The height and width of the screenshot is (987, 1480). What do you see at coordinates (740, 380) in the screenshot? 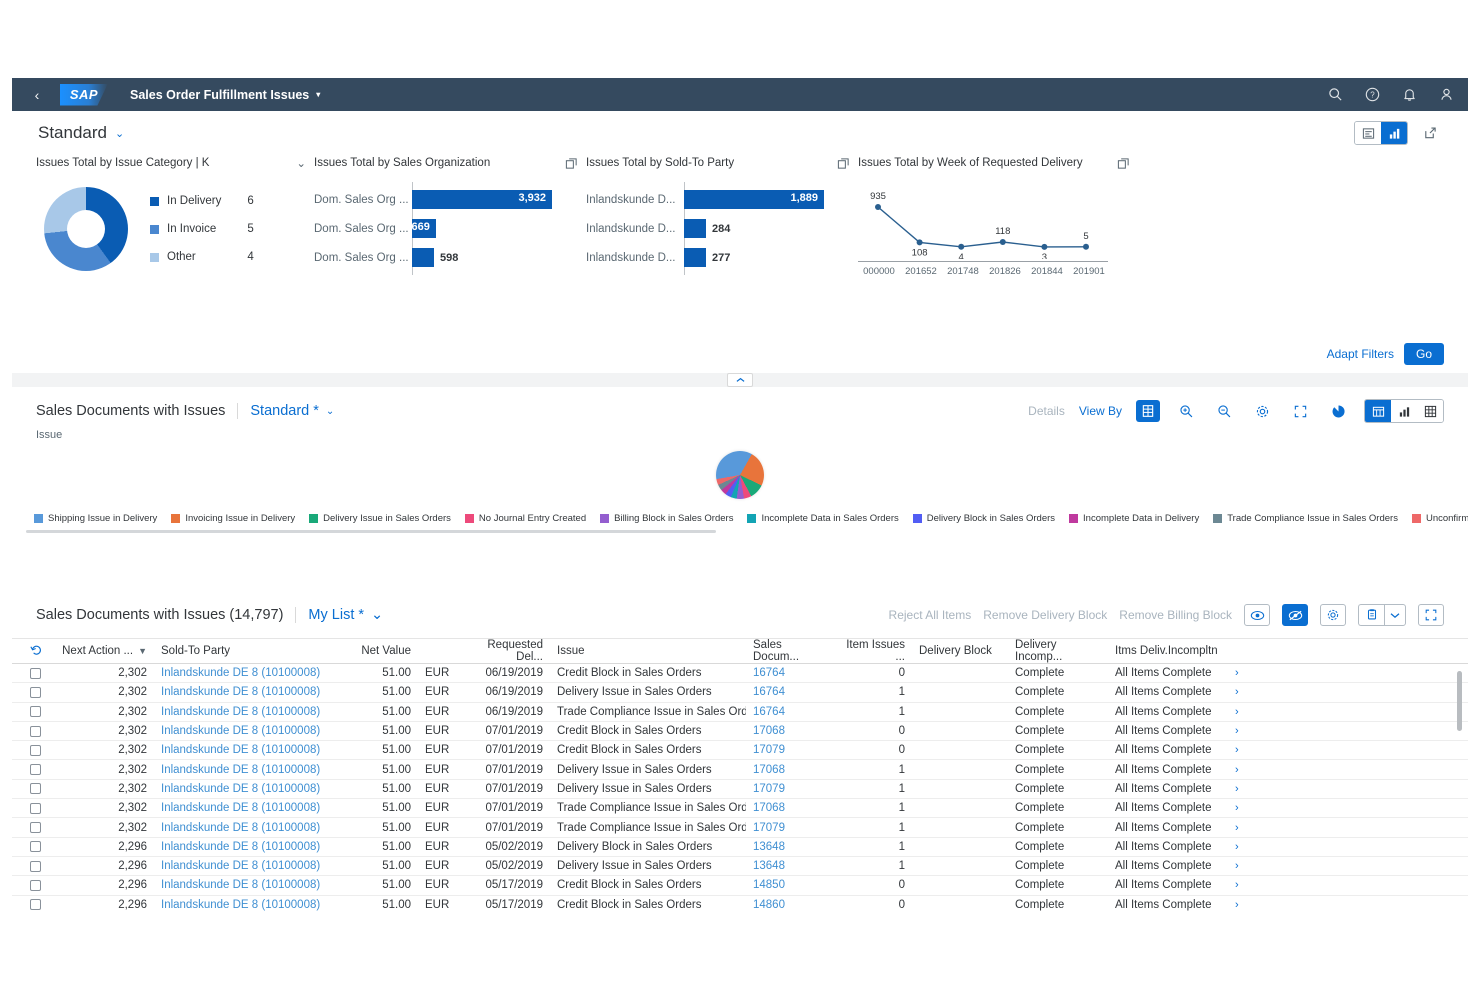
I see `collapse-filter-bar-button` at bounding box center [740, 380].